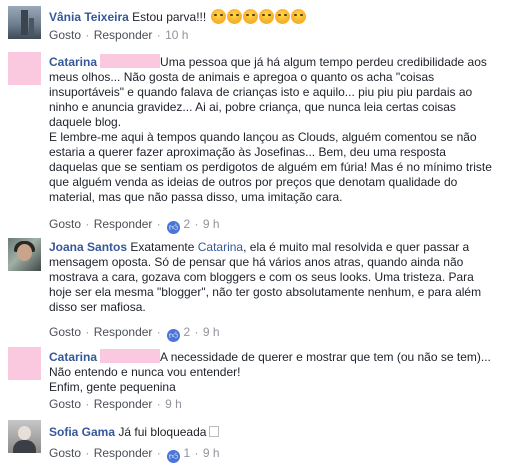 This screenshot has height=467, width=505. I want to click on comment-body: Vânia Teixeira Estou parva!!!, so click(273, 17).